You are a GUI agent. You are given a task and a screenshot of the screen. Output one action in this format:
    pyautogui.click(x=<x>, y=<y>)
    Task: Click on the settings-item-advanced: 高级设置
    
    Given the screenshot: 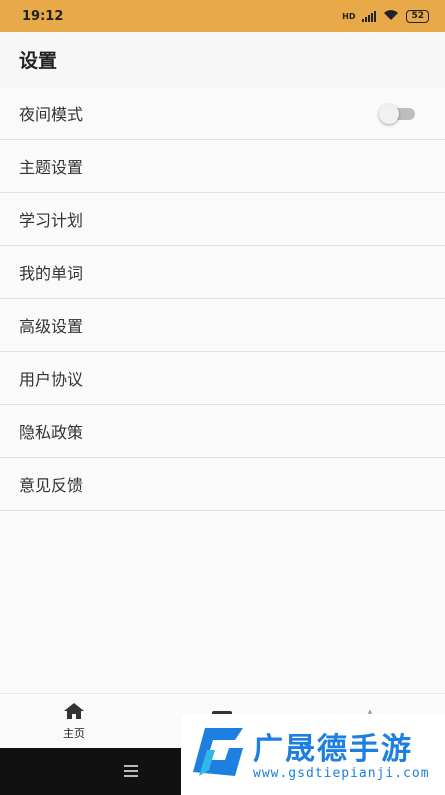 What is the action you would take?
    pyautogui.click(x=222, y=325)
    